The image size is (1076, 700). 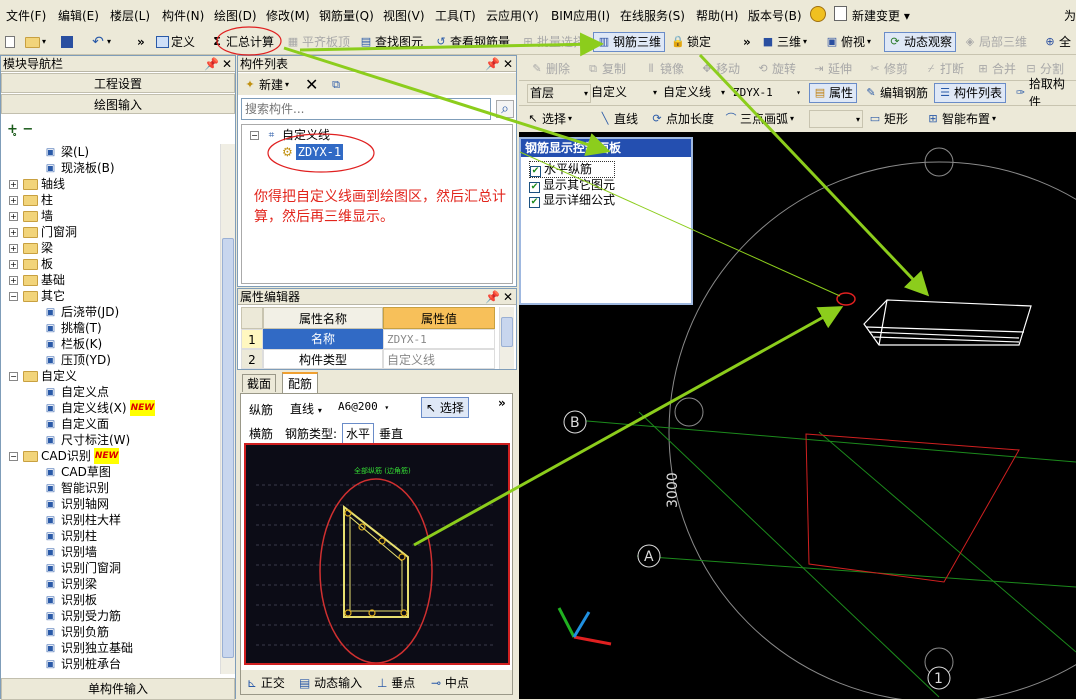 I want to click on rebar-3d-button: ▥ 钢筋三维, so click(x=629, y=42).